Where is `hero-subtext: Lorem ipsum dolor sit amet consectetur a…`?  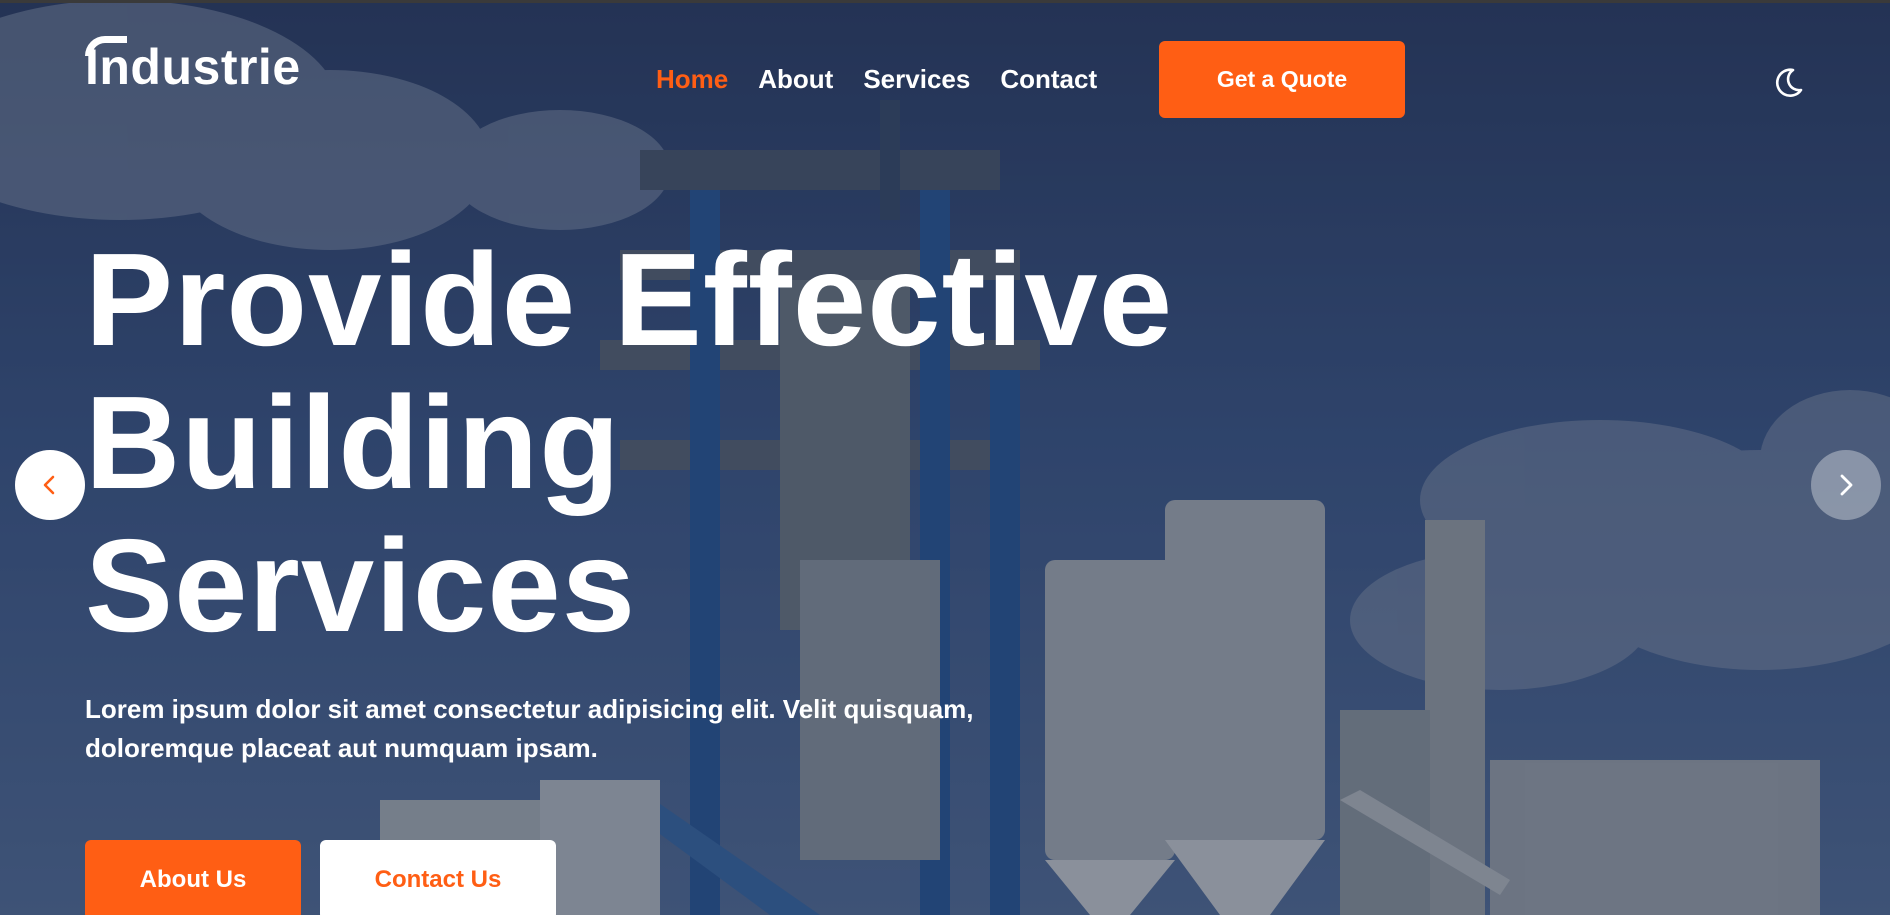
hero-subtext: Lorem ipsum dolor sit amet consectetur a… is located at coordinates (529, 728).